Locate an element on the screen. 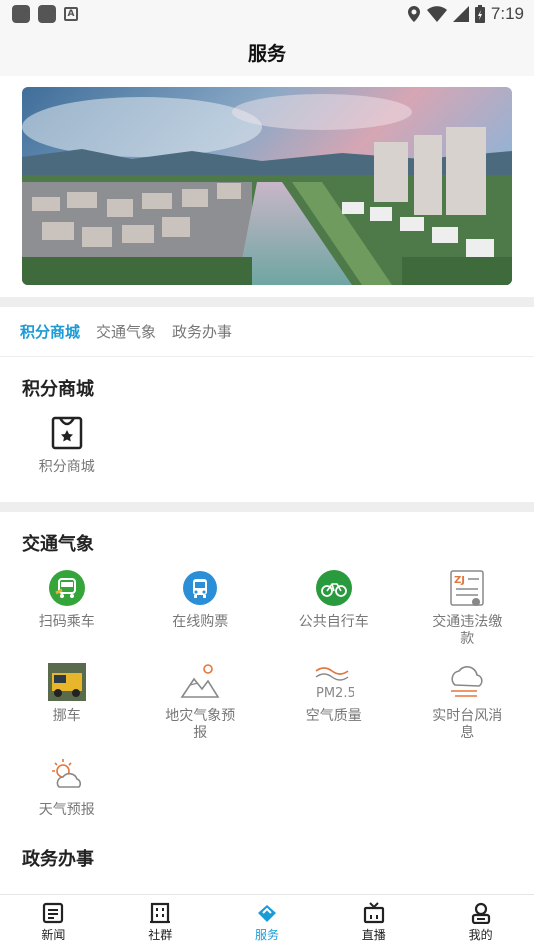 This screenshot has height=950, width=534. service-scan-to-ride: 扫码乘车 is located at coordinates (67, 608).